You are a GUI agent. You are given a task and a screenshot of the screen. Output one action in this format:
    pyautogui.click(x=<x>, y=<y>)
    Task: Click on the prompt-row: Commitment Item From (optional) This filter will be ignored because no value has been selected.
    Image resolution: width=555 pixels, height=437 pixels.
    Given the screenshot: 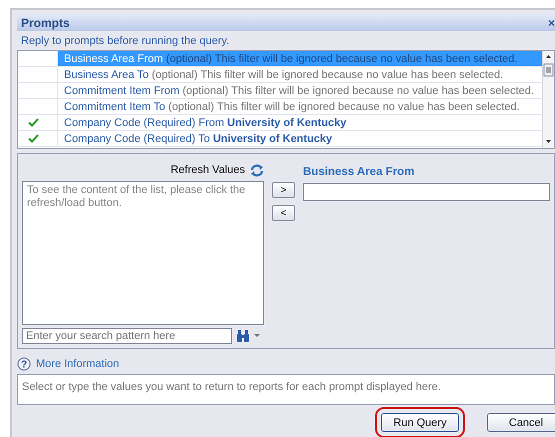 What is the action you would take?
    pyautogui.click(x=300, y=90)
    